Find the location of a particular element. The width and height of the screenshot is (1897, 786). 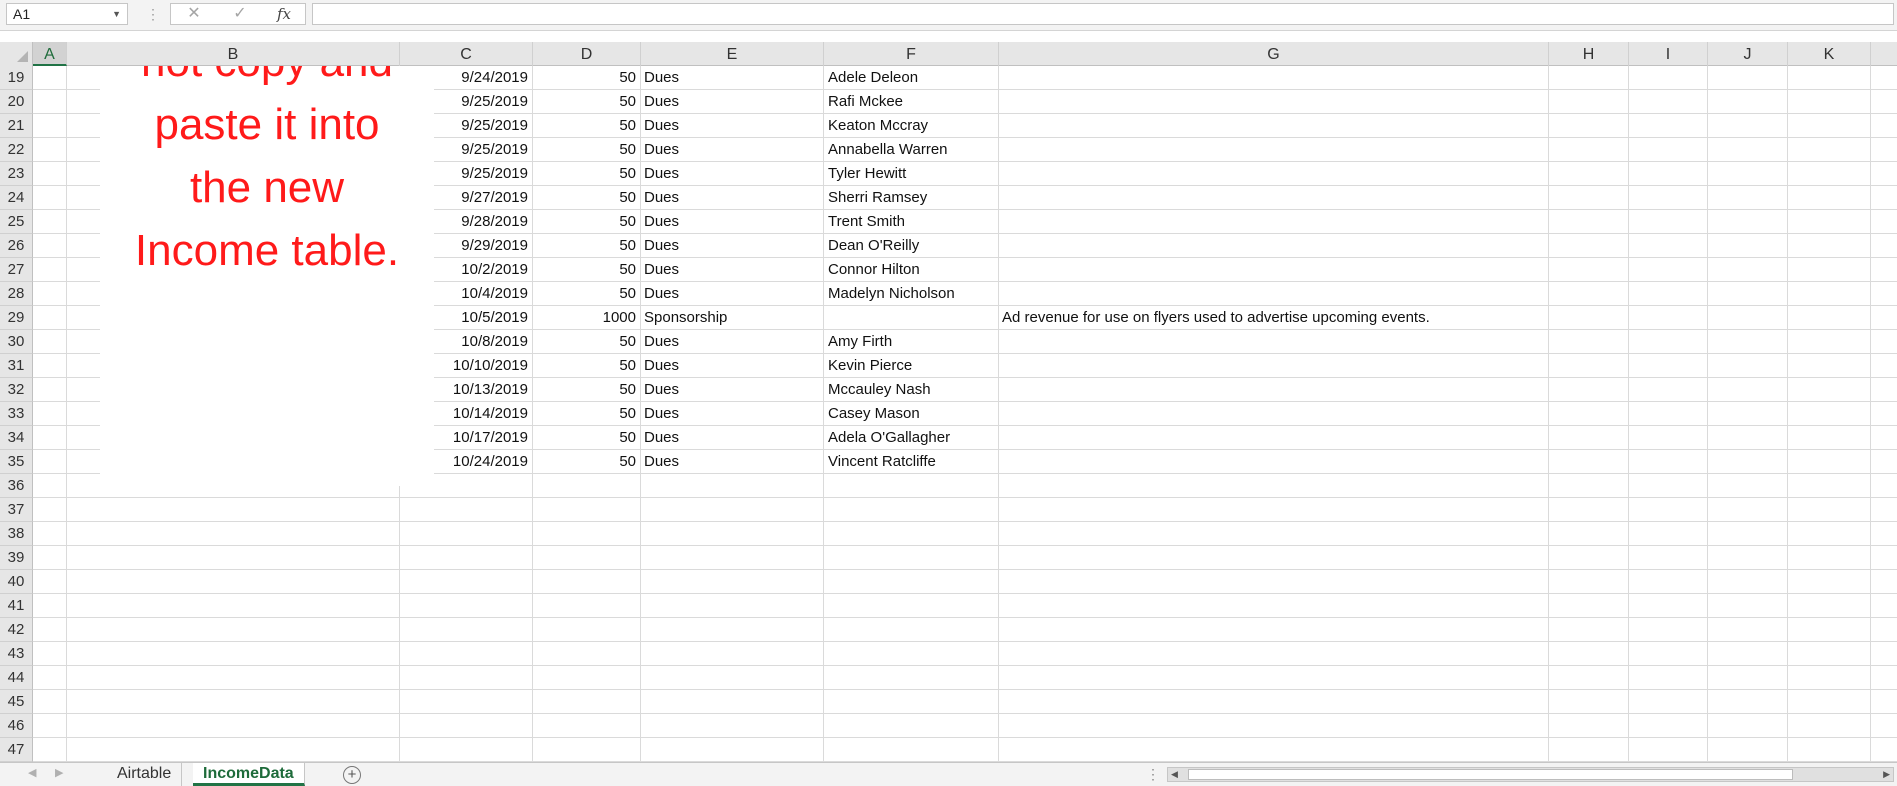

prev-sheet-icon: ◀ is located at coordinates (32, 772).